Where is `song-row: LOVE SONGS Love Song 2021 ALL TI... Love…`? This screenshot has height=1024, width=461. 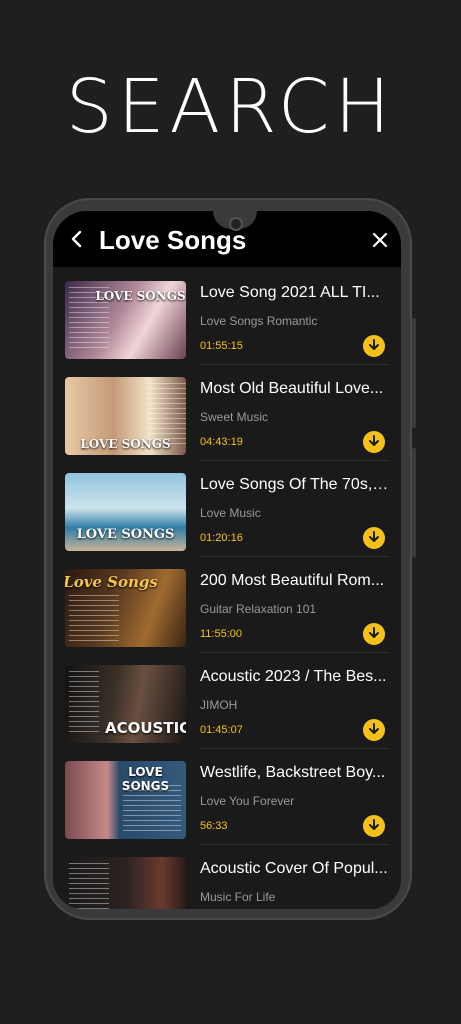
song-row: LOVE SONGS Love Song 2021 ALL TI... Love… is located at coordinates (227, 317).